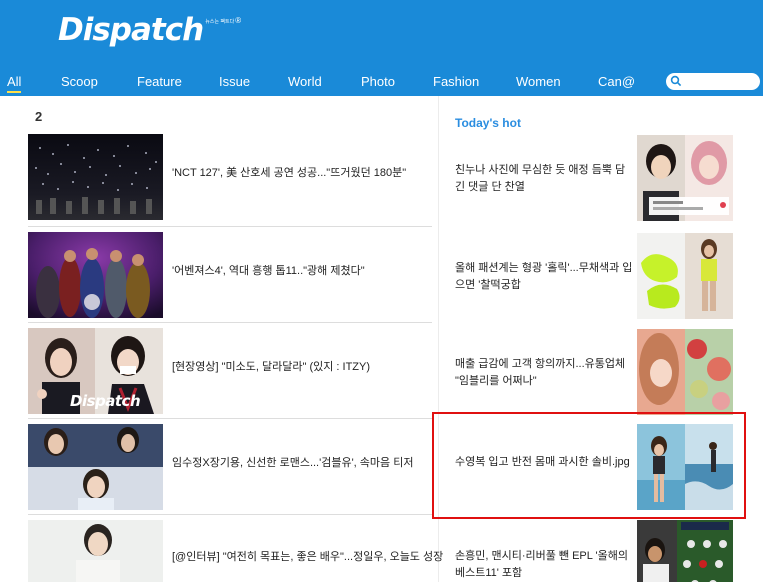 This screenshot has width=763, height=582. Describe the element at coordinates (292, 462) in the screenshot. I see `article-title: 임수정X장기용, 신선한 로맨스...'검블유', 속마음 티저` at that location.